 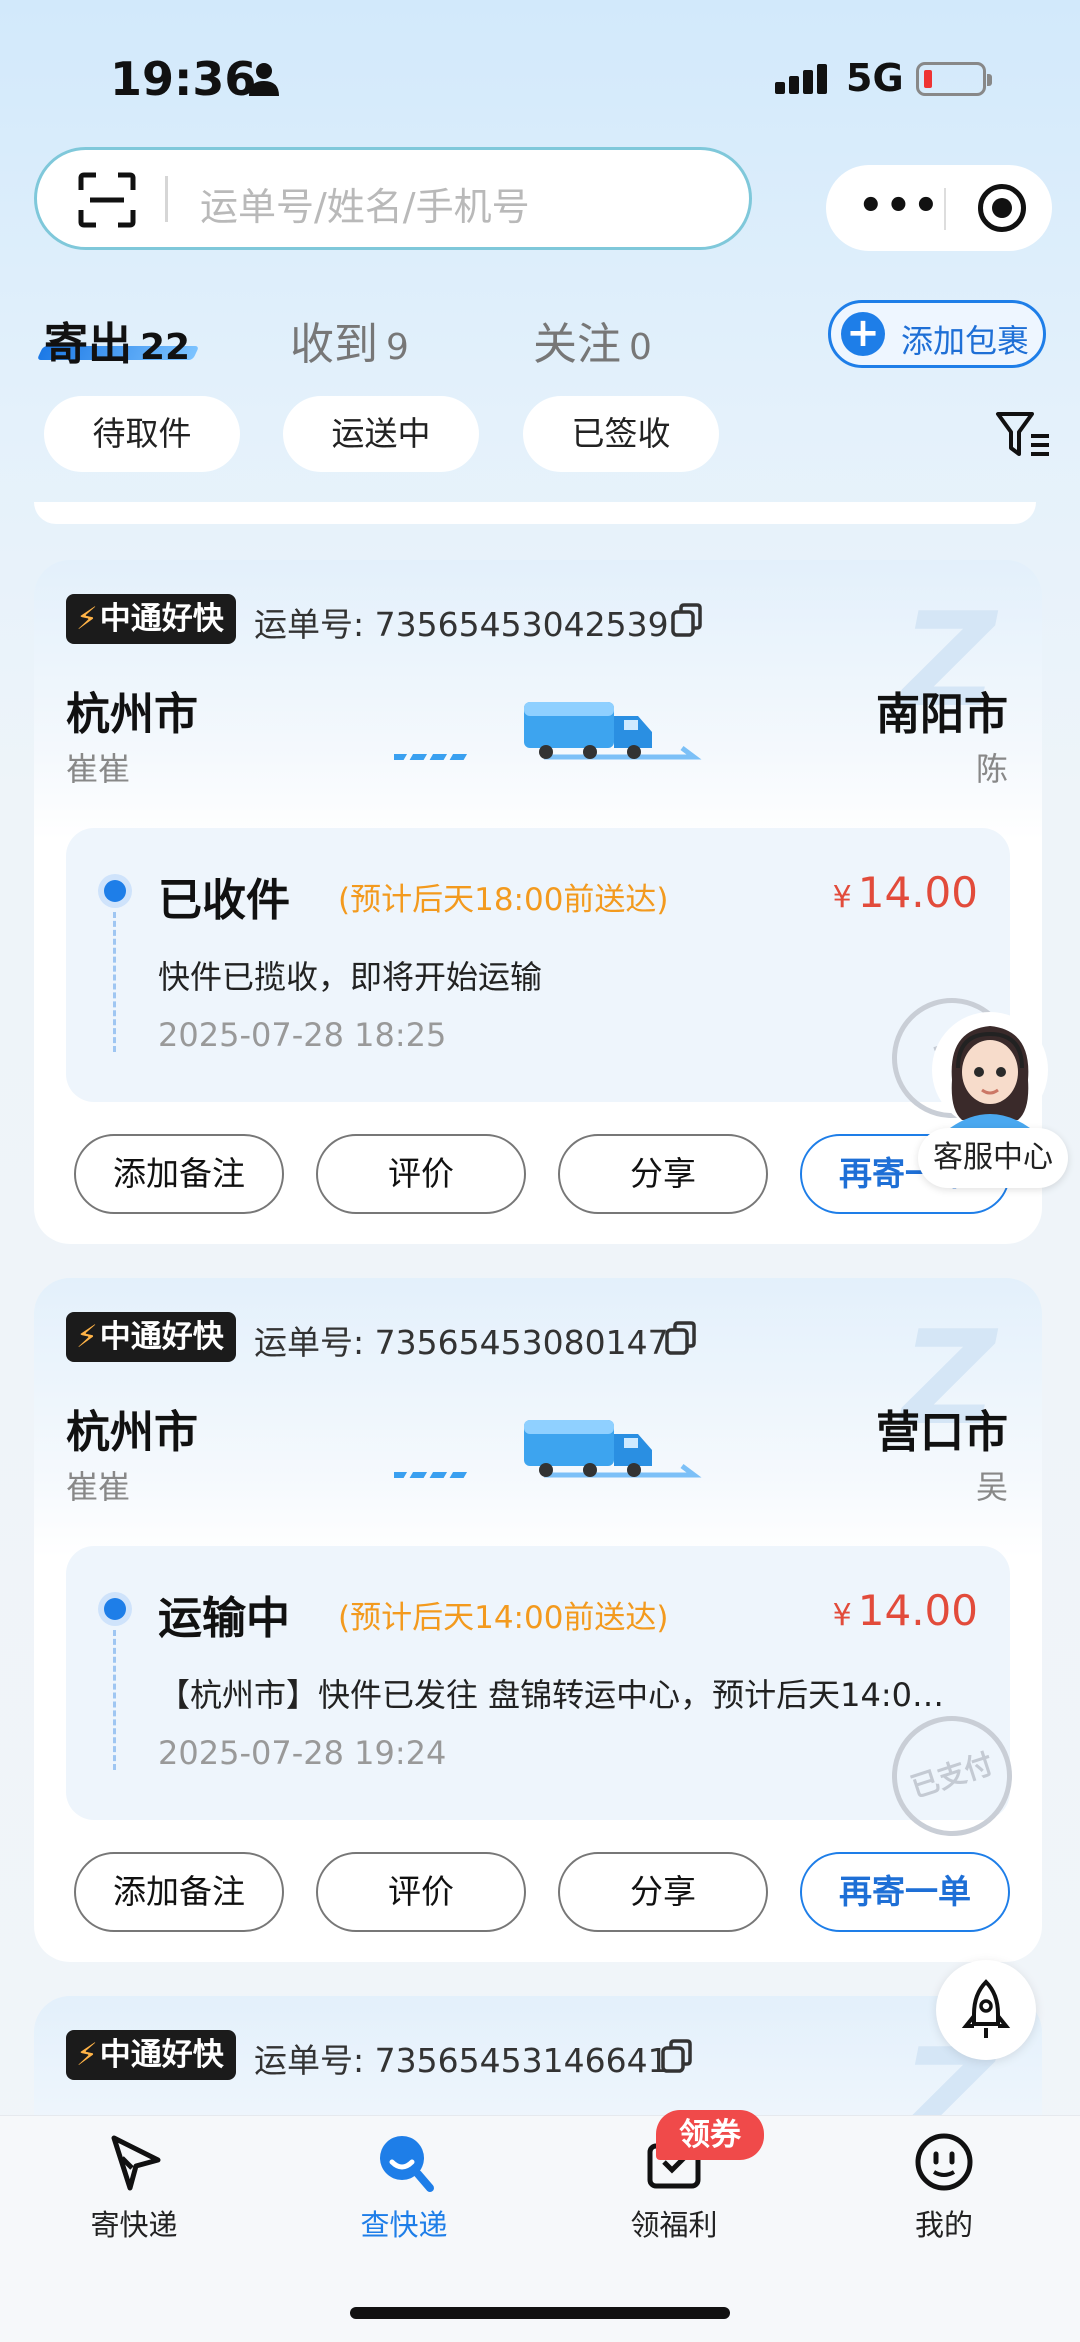 I want to click on add-package-button: + 添加包裹, so click(x=937, y=334).